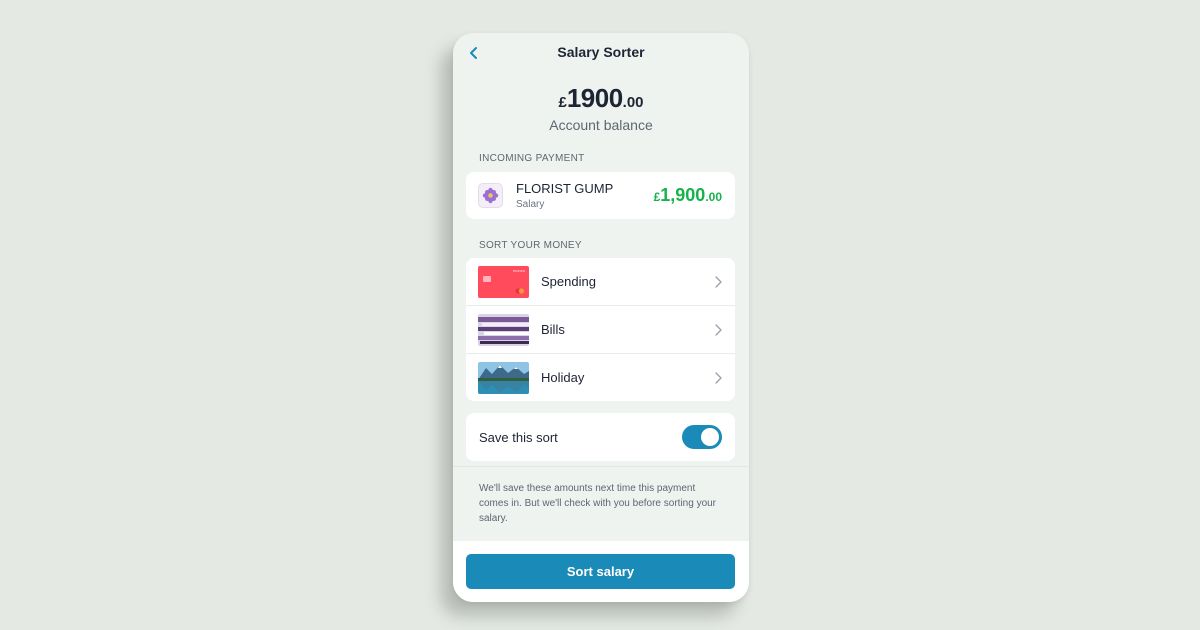 This screenshot has height=630, width=1200. What do you see at coordinates (530, 245) in the screenshot?
I see `sort-money-heading: SORT YOUR MONEY` at bounding box center [530, 245].